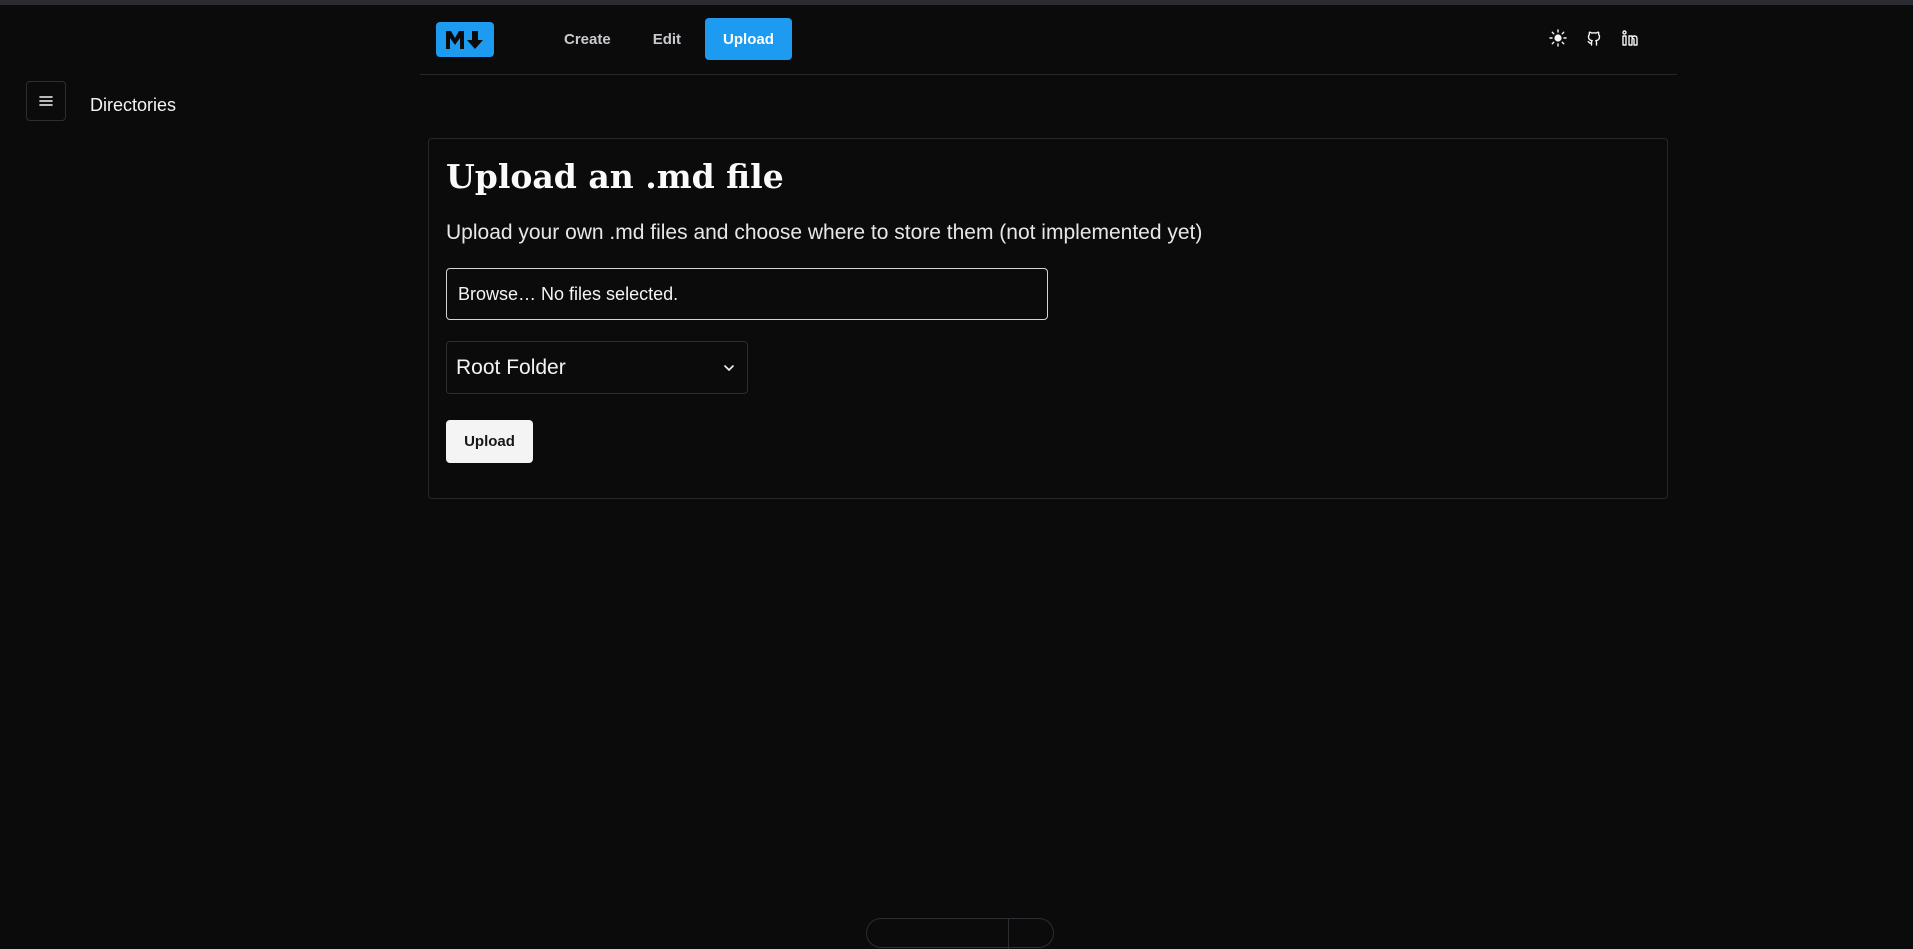  What do you see at coordinates (610, 293) in the screenshot?
I see `file-status-text: No files selected.` at bounding box center [610, 293].